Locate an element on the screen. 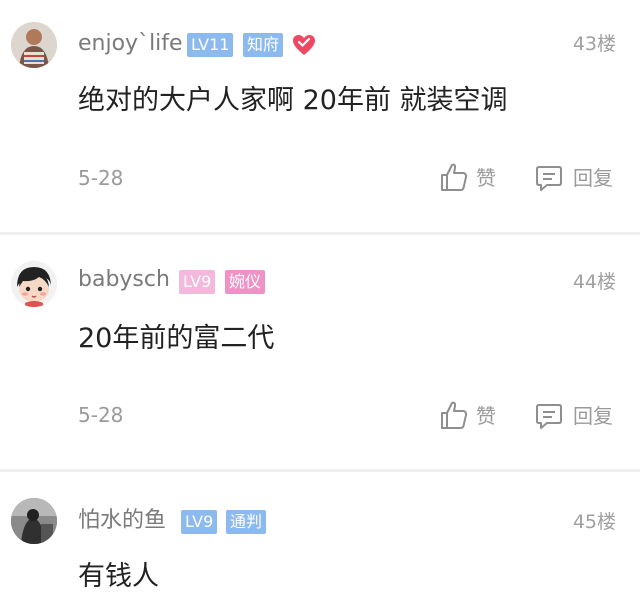  level-badge: LV11 is located at coordinates (210, 45).